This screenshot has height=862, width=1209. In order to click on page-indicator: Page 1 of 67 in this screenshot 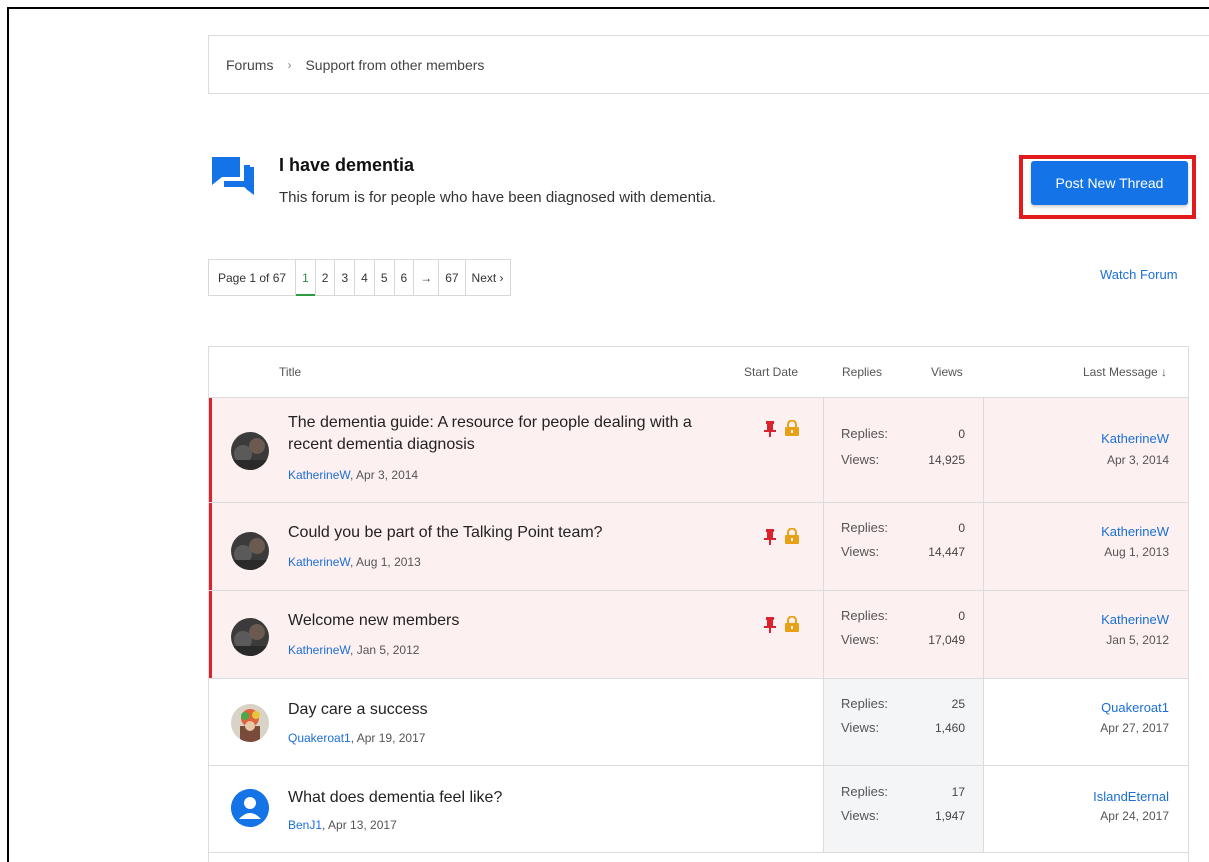, I will do `click(253, 277)`.